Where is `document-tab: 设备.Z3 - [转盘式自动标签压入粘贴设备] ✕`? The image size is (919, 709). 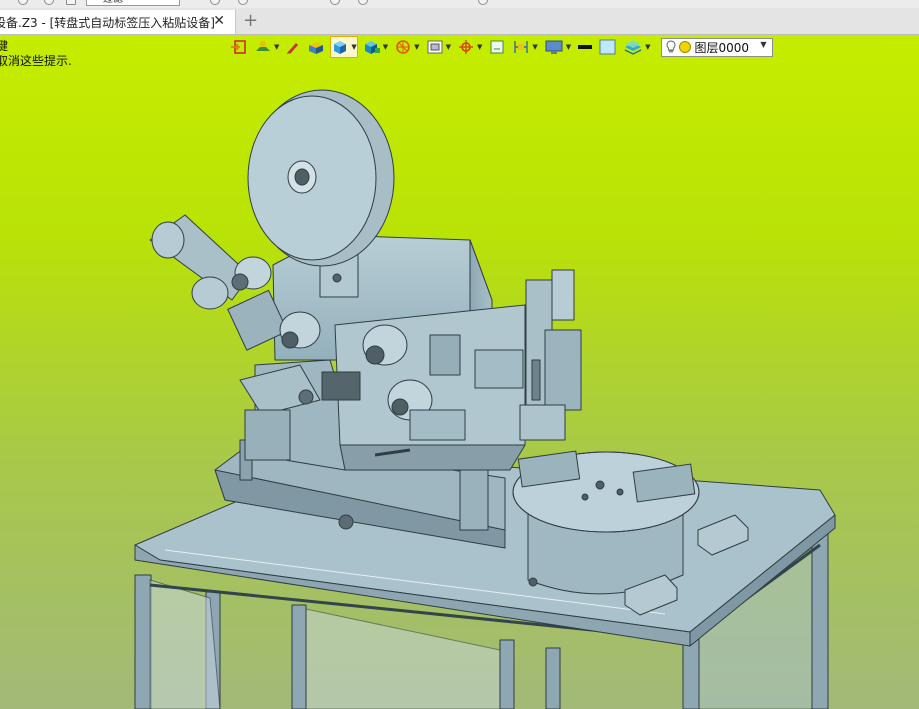 document-tab: 设备.Z3 - [转盘式自动标签压入粘贴设备] ✕ is located at coordinates (118, 22).